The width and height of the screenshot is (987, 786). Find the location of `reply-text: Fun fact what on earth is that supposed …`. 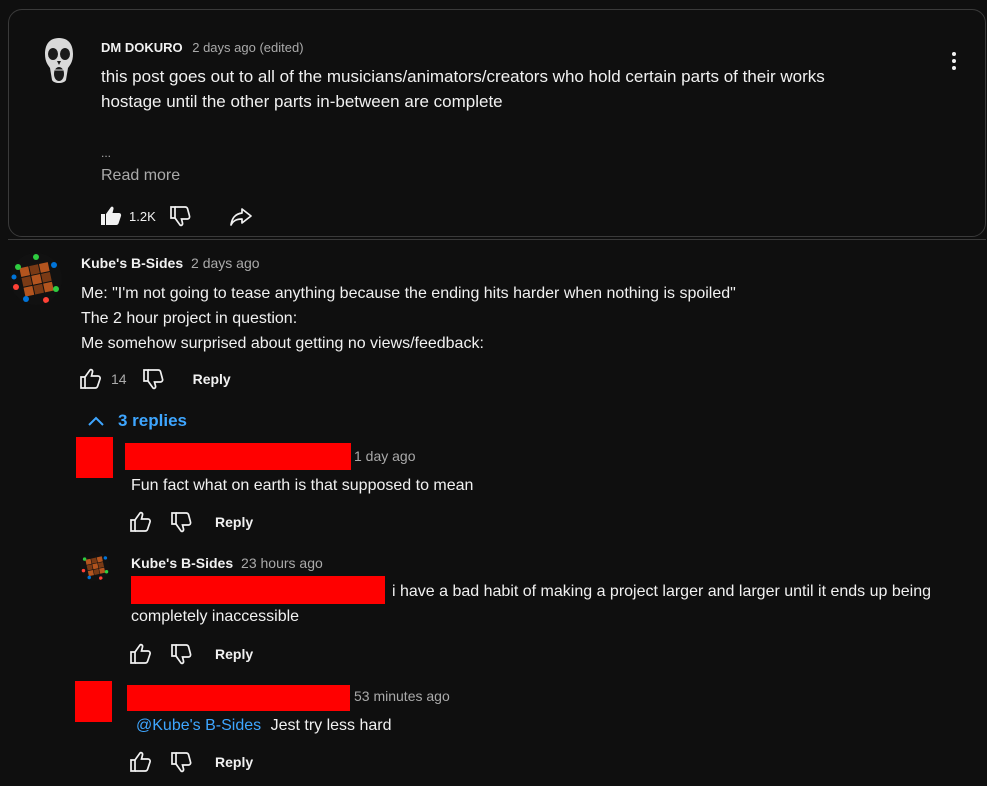

reply-text: Fun fact what on earth is that supposed … is located at coordinates (302, 485).